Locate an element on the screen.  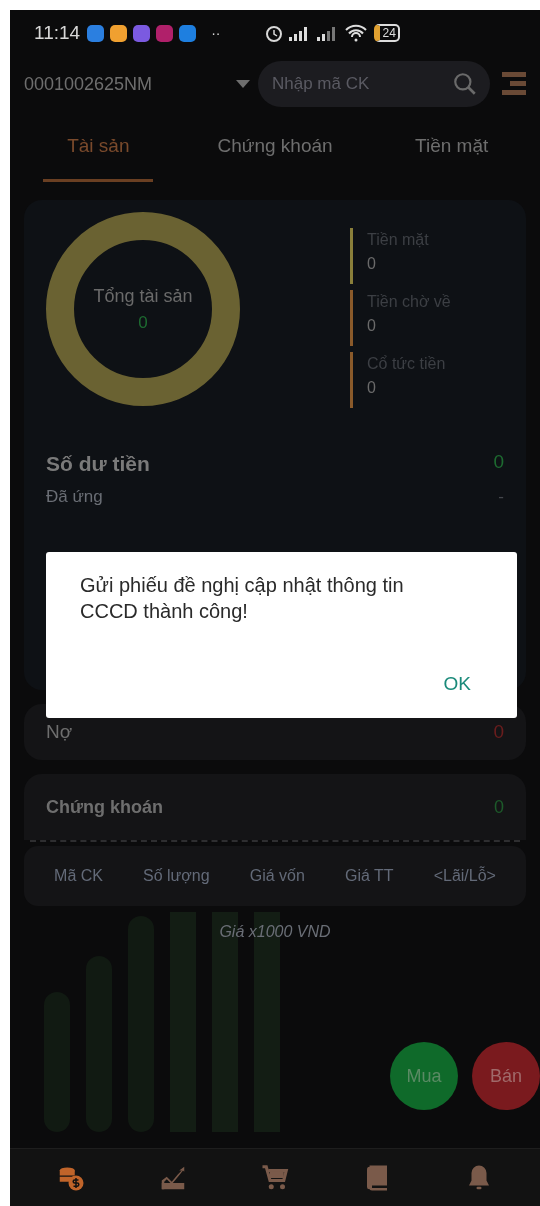
balance-label: Số dư tiền is located at coordinates (98, 464).